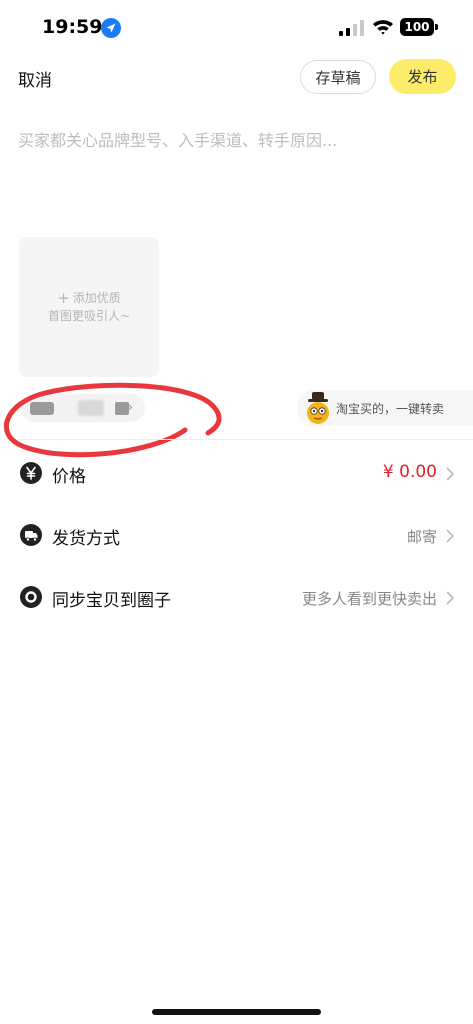 This screenshot has width=473, height=1024. What do you see at coordinates (351, 28) in the screenshot?
I see `cellular-signal-icon` at bounding box center [351, 28].